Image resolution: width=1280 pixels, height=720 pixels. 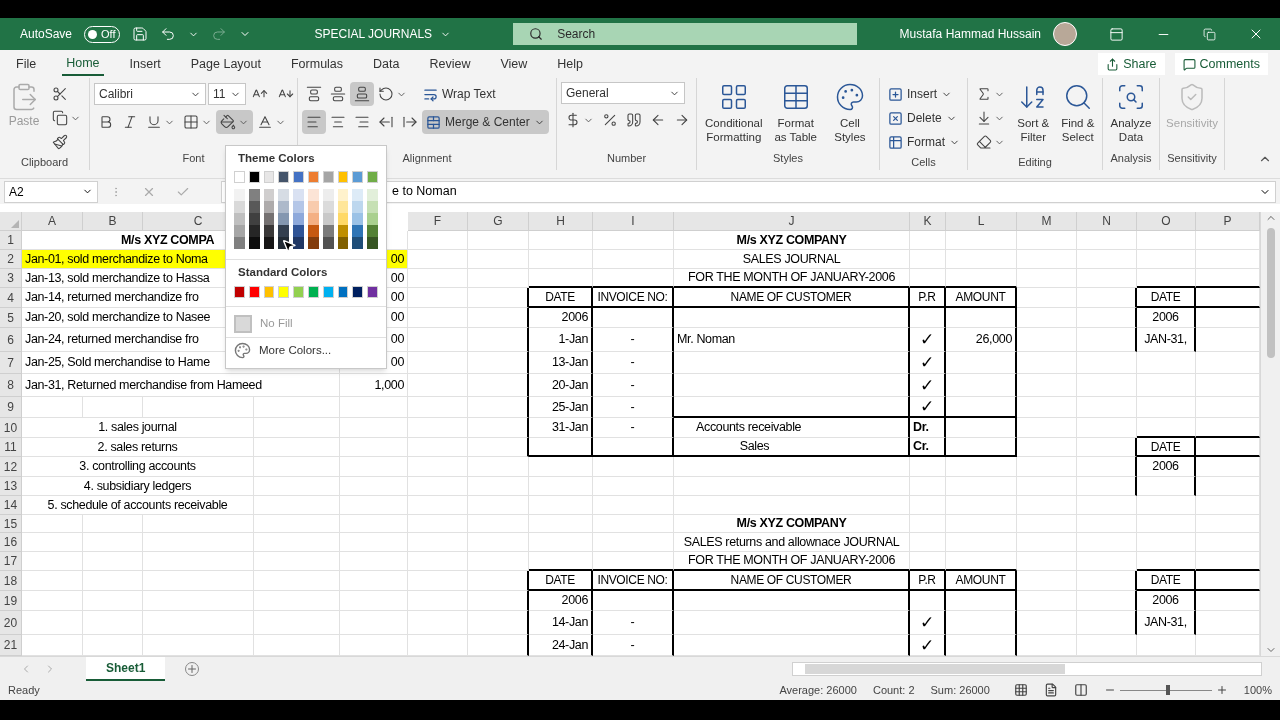 What do you see at coordinates (11, 601) in the screenshot?
I see `row-header: 19` at bounding box center [11, 601].